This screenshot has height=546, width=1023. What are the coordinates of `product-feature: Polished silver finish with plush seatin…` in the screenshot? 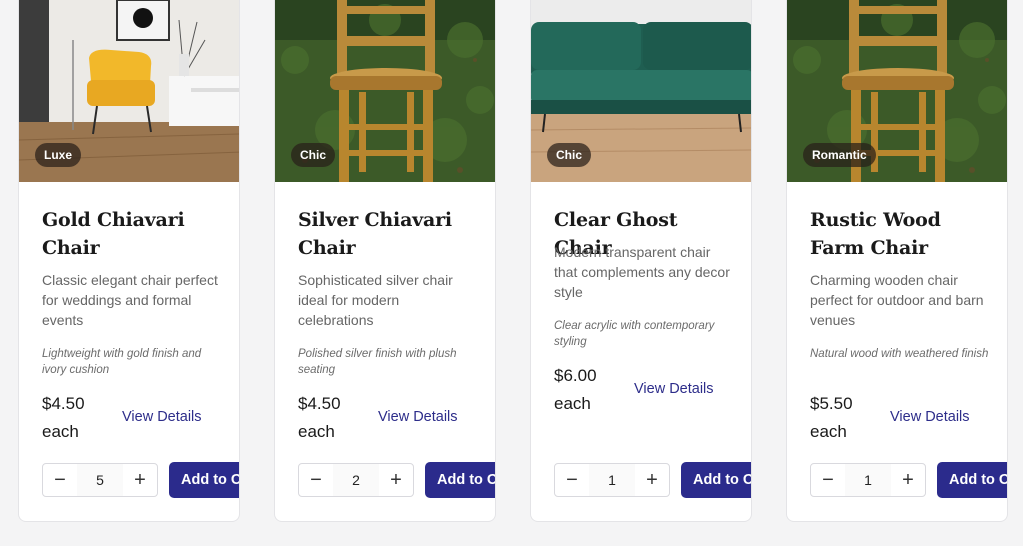 It's located at (377, 362).